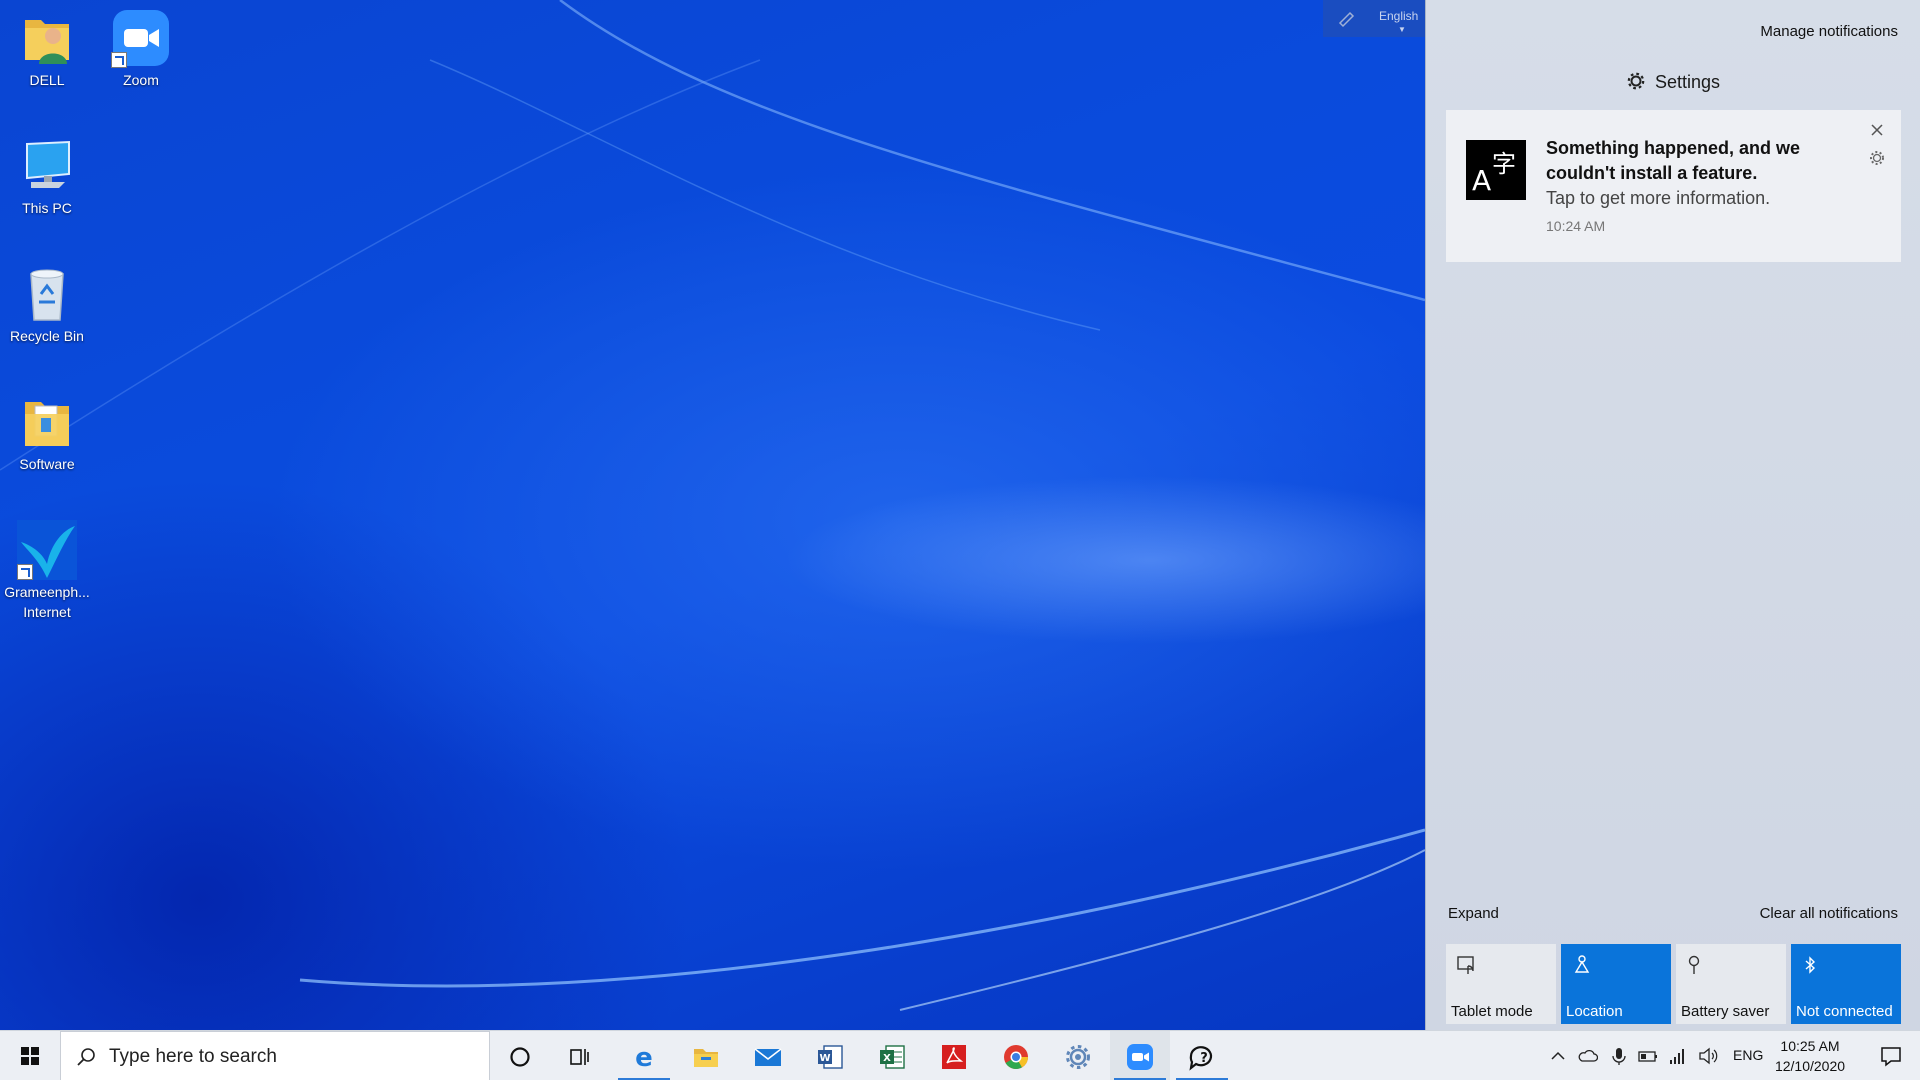  I want to click on bluetooth-icon, so click(1810, 965).